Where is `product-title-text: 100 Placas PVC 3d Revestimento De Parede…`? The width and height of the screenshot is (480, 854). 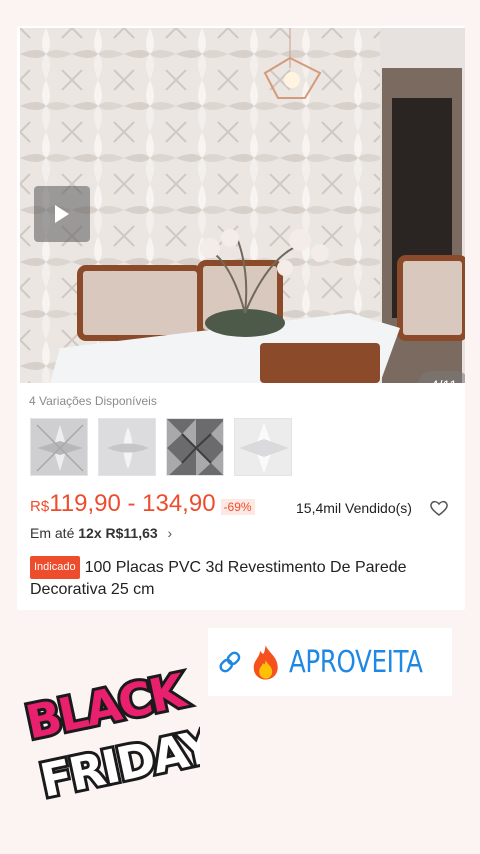
product-title-text: 100 Placas PVC 3d Revestimento De Parede… is located at coordinates (218, 578).